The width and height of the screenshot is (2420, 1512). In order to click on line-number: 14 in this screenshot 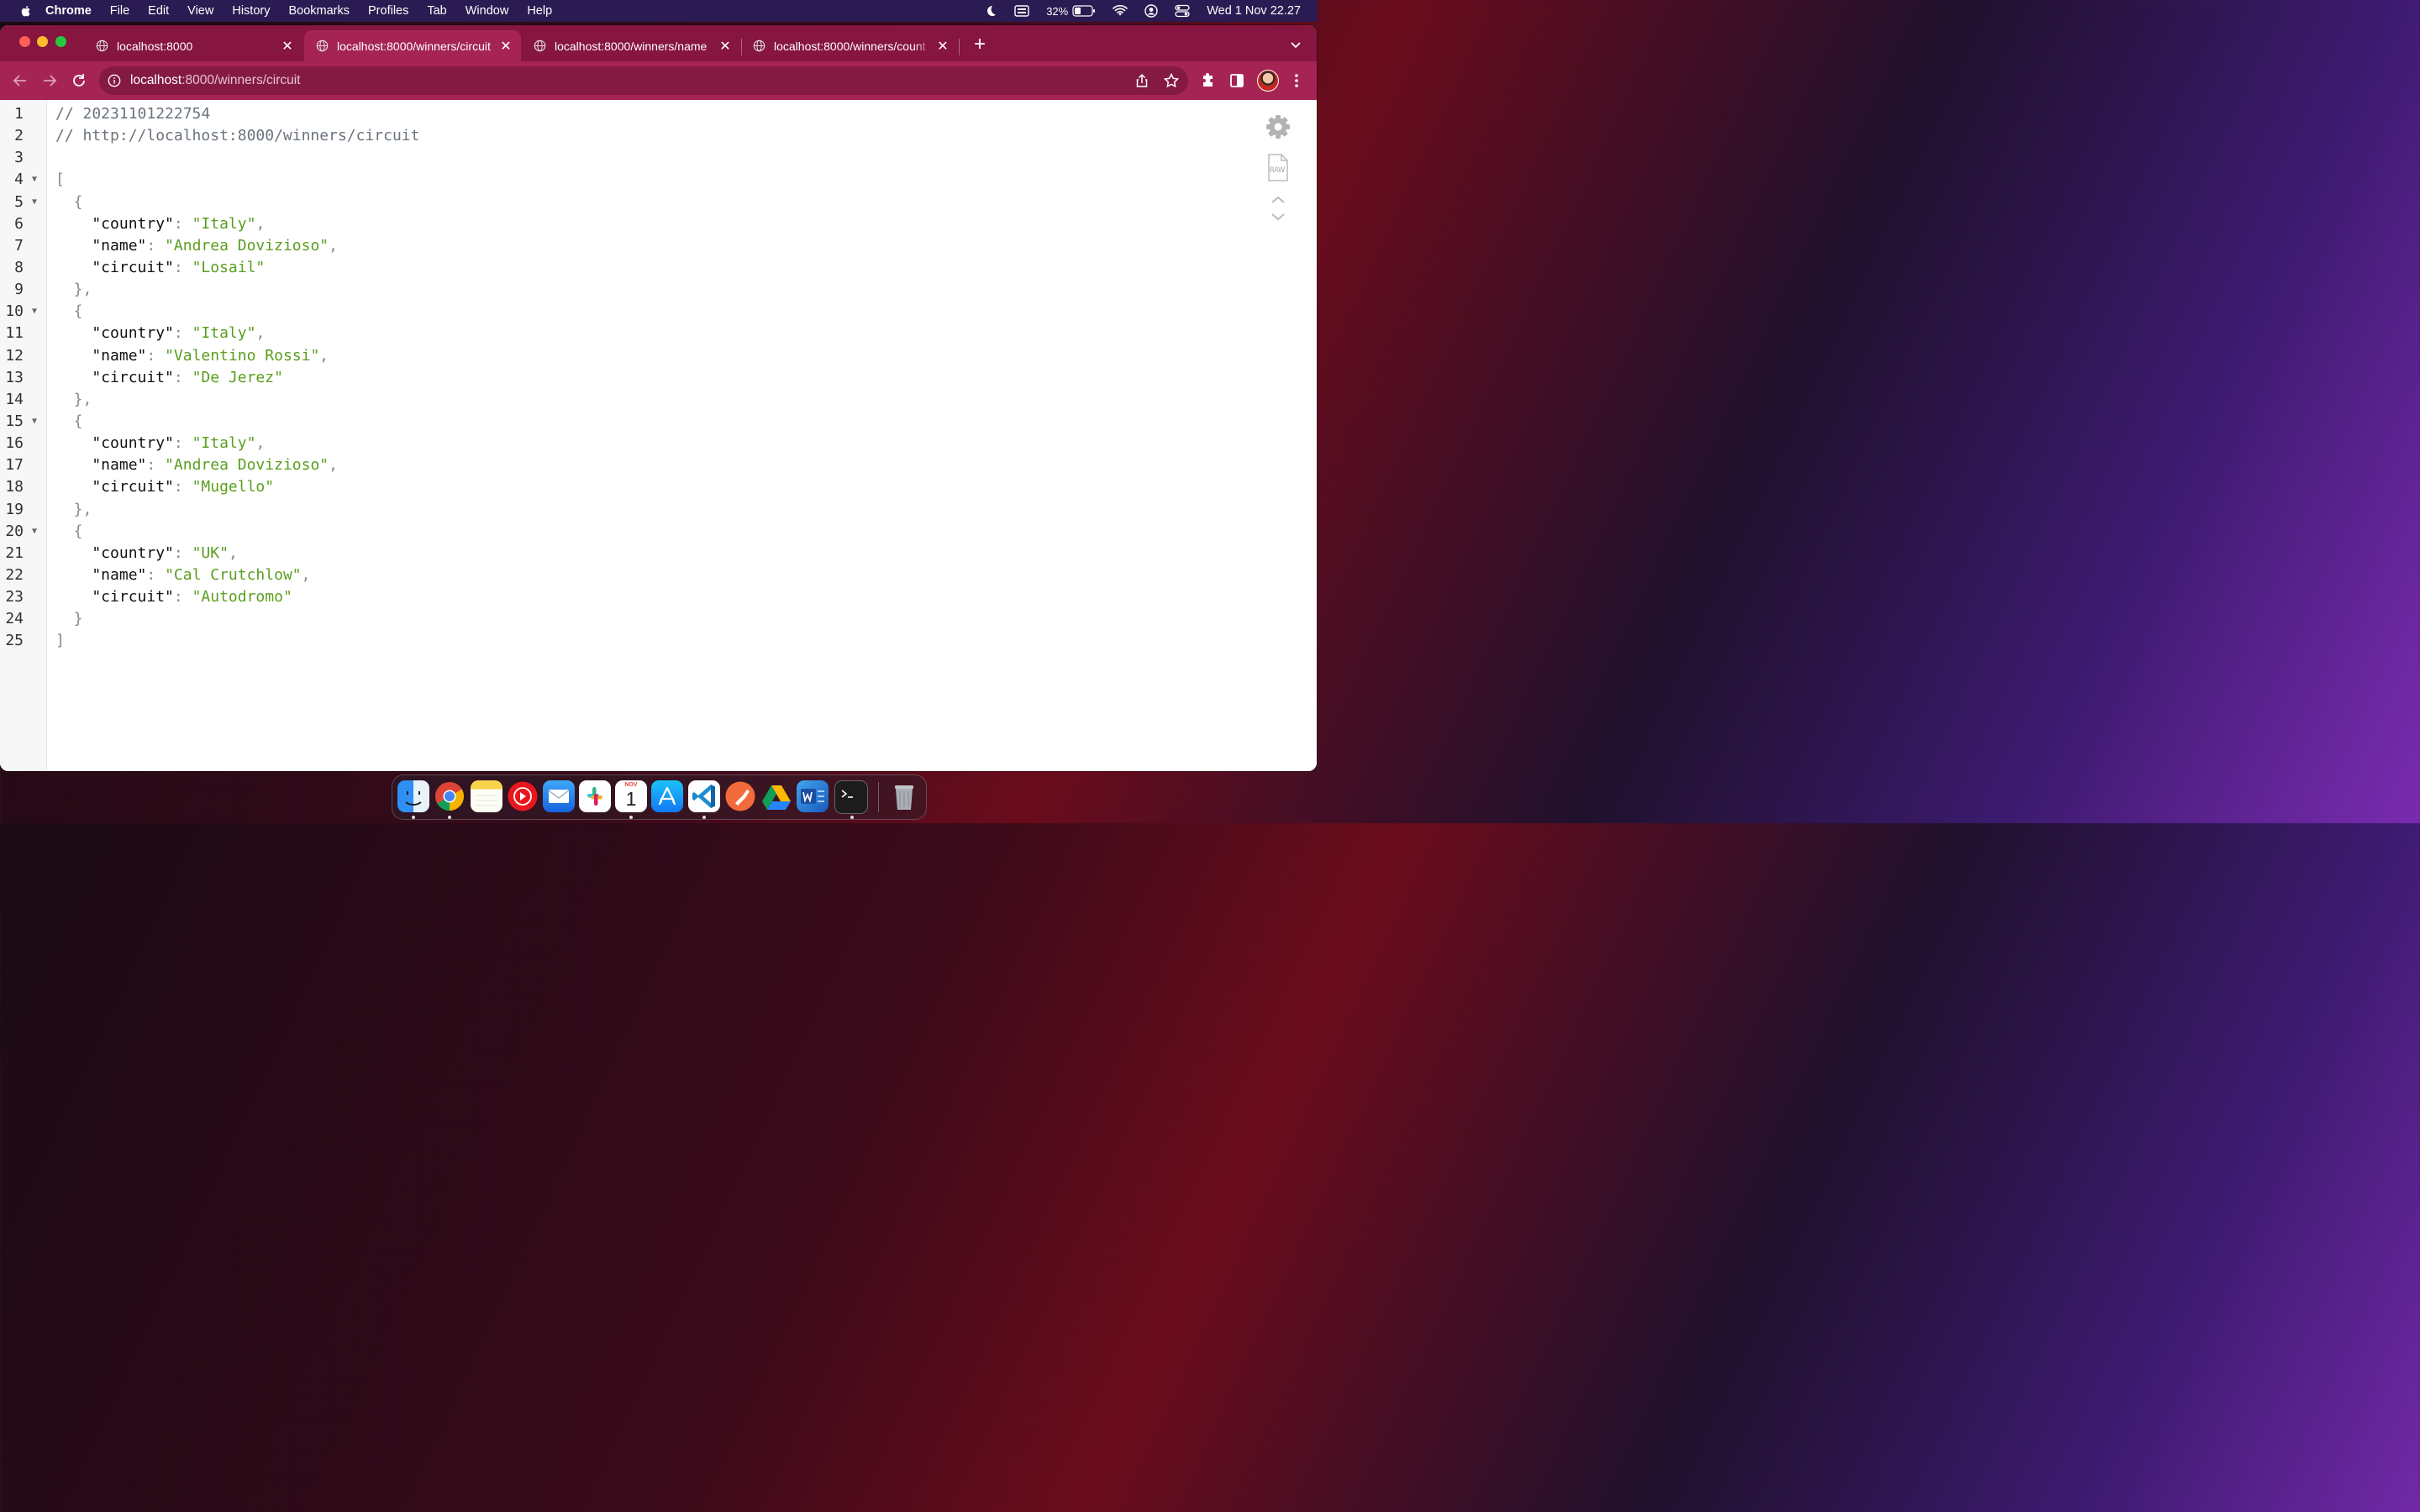, I will do `click(15, 399)`.